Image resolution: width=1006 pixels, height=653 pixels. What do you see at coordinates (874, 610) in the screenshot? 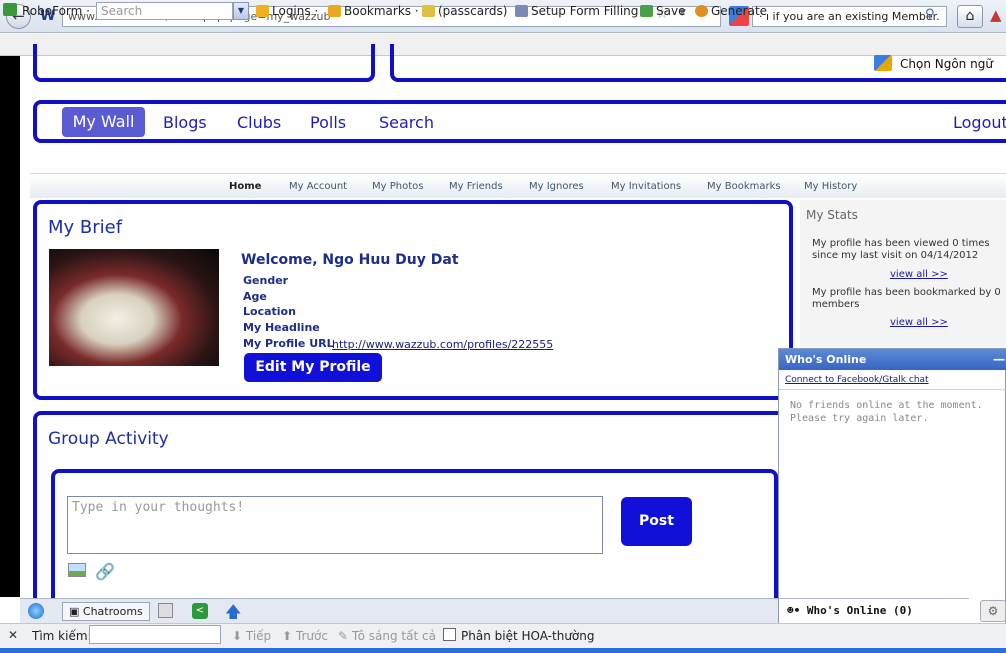
I see `whos-online-footer: ☻• Who's Online (0)` at bounding box center [874, 610].